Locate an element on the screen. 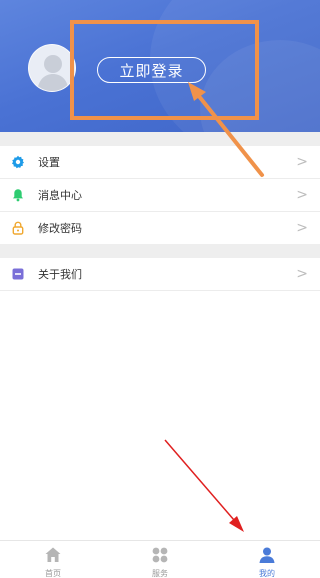 This screenshot has height=578, width=320. menu-item-label: 关于我们 is located at coordinates (60, 274).